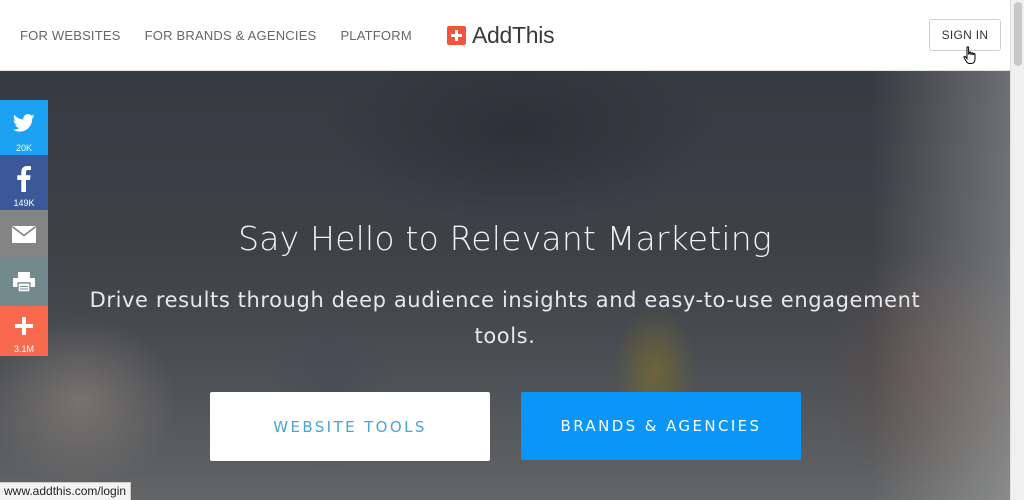 The width and height of the screenshot is (1024, 500). What do you see at coordinates (505, 238) in the screenshot?
I see `hero-title: Say Hello to Relevant Marketing` at bounding box center [505, 238].